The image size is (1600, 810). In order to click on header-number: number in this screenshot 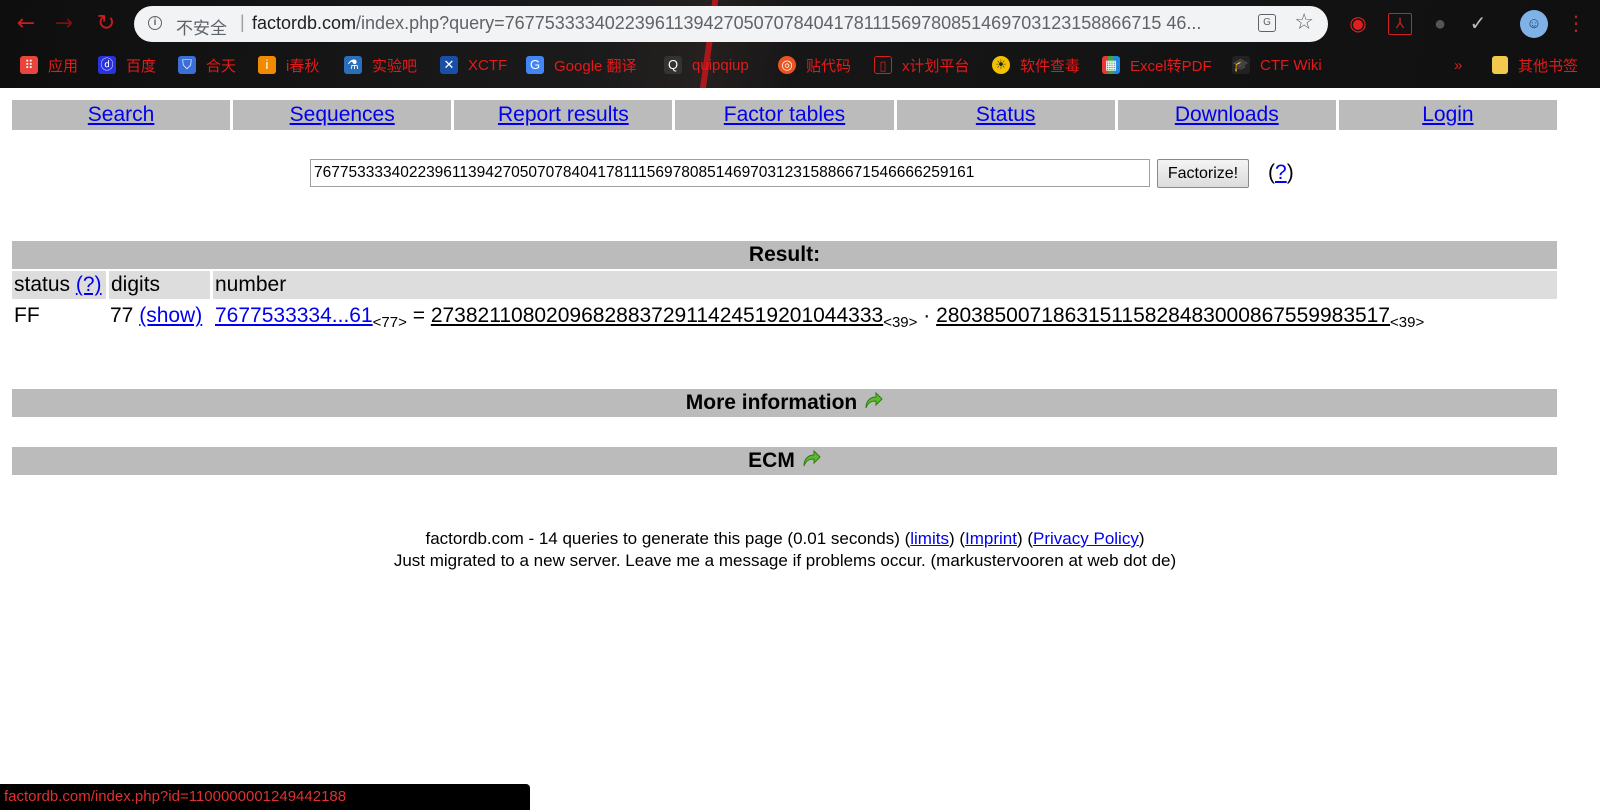, I will do `click(885, 285)`.